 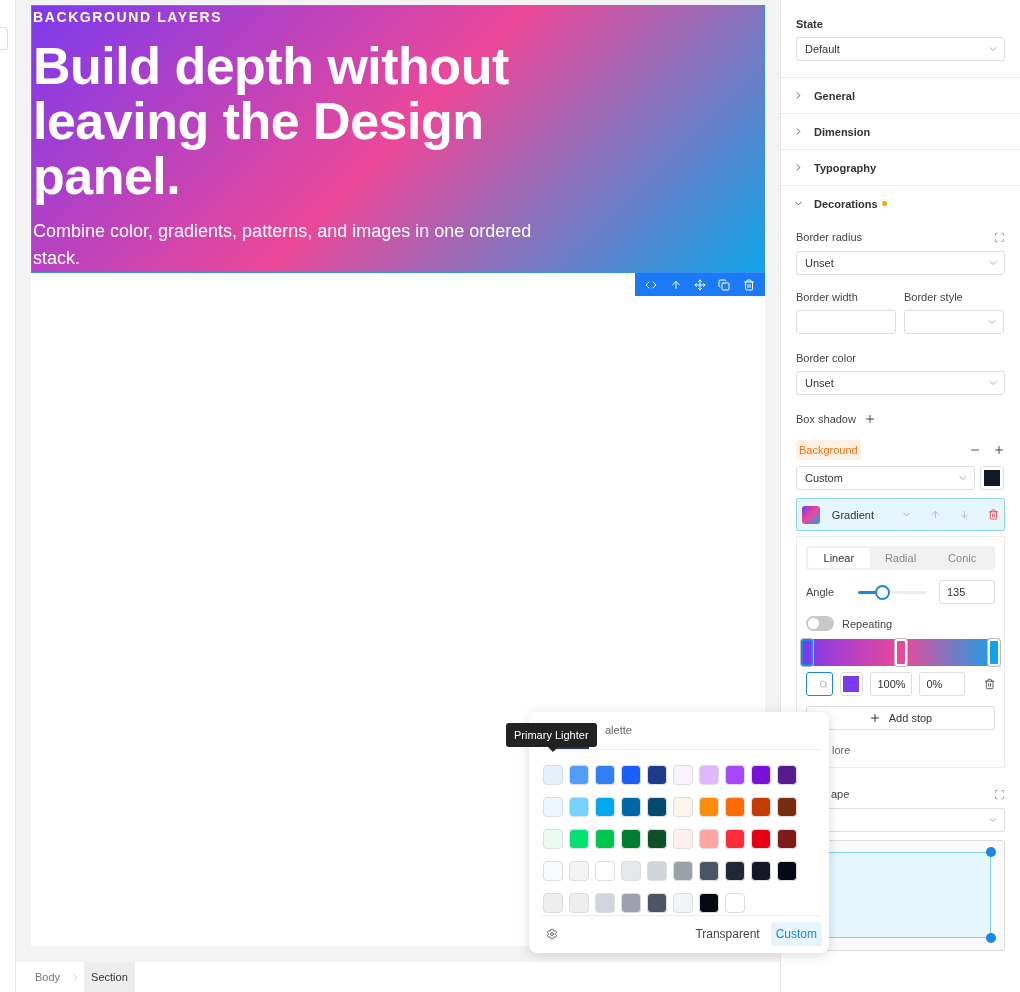 I want to click on background-label: Background, so click(x=828, y=450).